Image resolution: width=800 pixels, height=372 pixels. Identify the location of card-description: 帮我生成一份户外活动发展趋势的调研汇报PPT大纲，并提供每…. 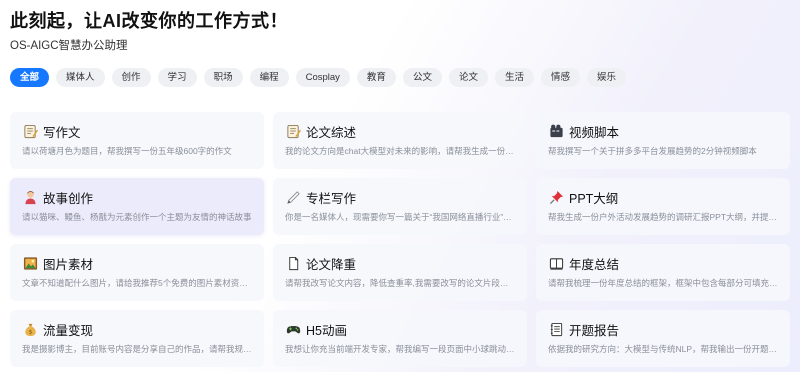
(663, 217).